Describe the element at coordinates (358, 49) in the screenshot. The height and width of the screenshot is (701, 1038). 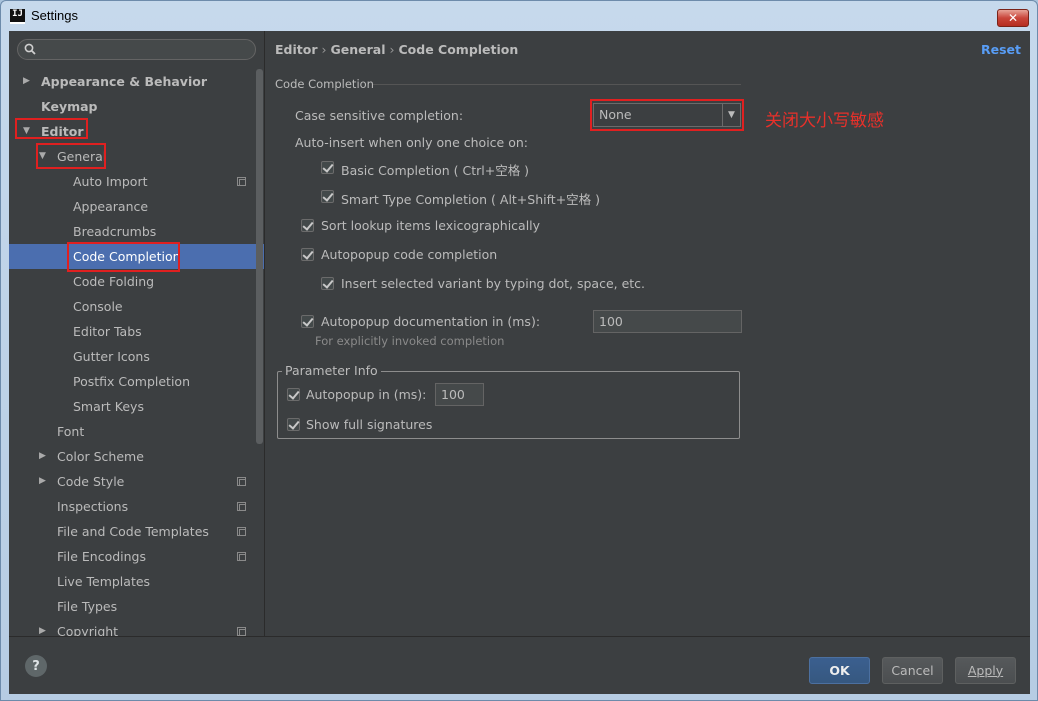
I see `breadcrumb-general: General` at that location.